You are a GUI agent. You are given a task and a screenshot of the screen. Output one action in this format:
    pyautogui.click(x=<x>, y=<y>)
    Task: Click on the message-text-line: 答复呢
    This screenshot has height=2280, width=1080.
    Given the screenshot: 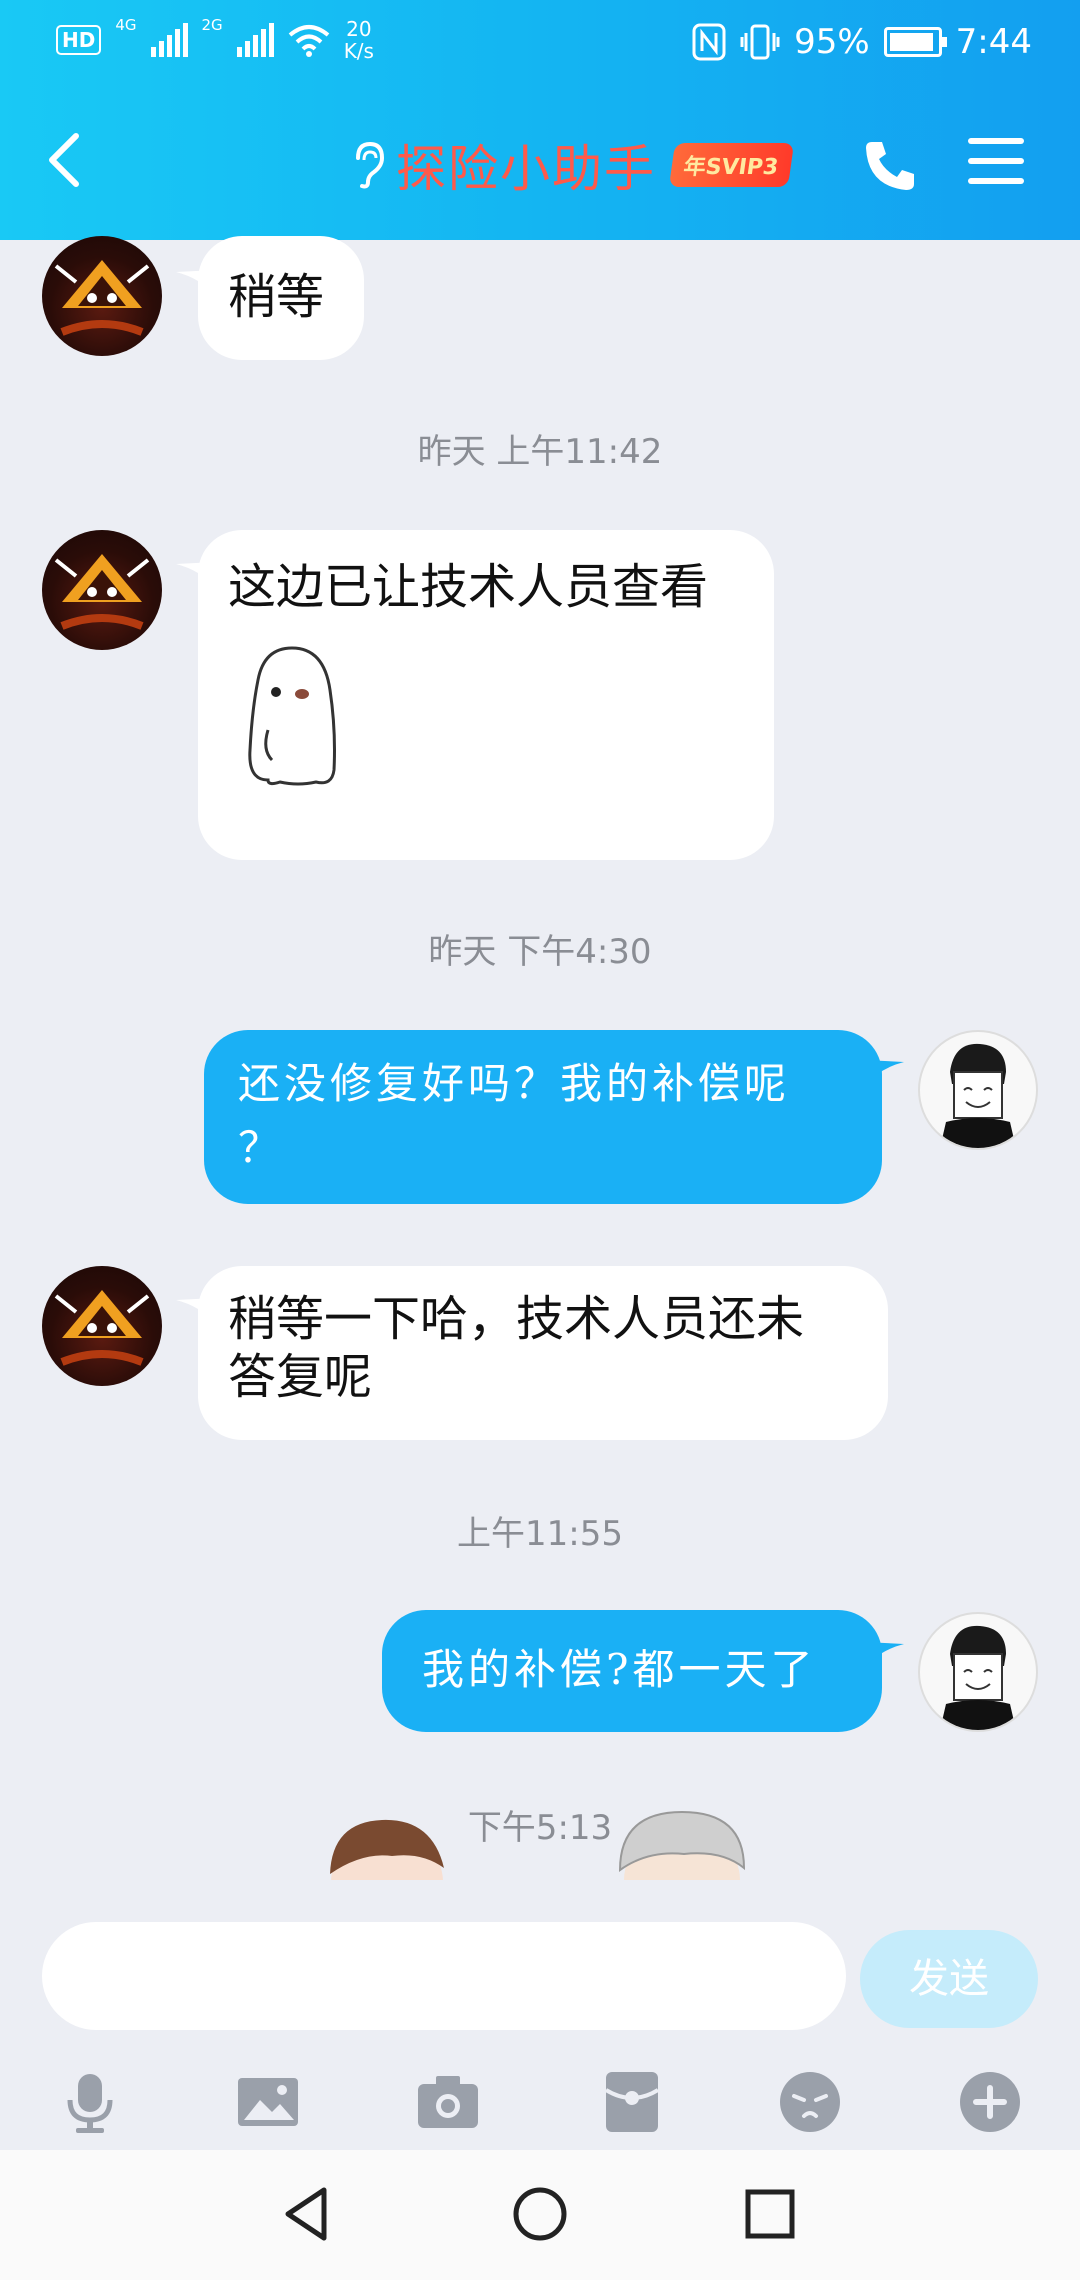 What is the action you would take?
    pyautogui.click(x=300, y=1377)
    